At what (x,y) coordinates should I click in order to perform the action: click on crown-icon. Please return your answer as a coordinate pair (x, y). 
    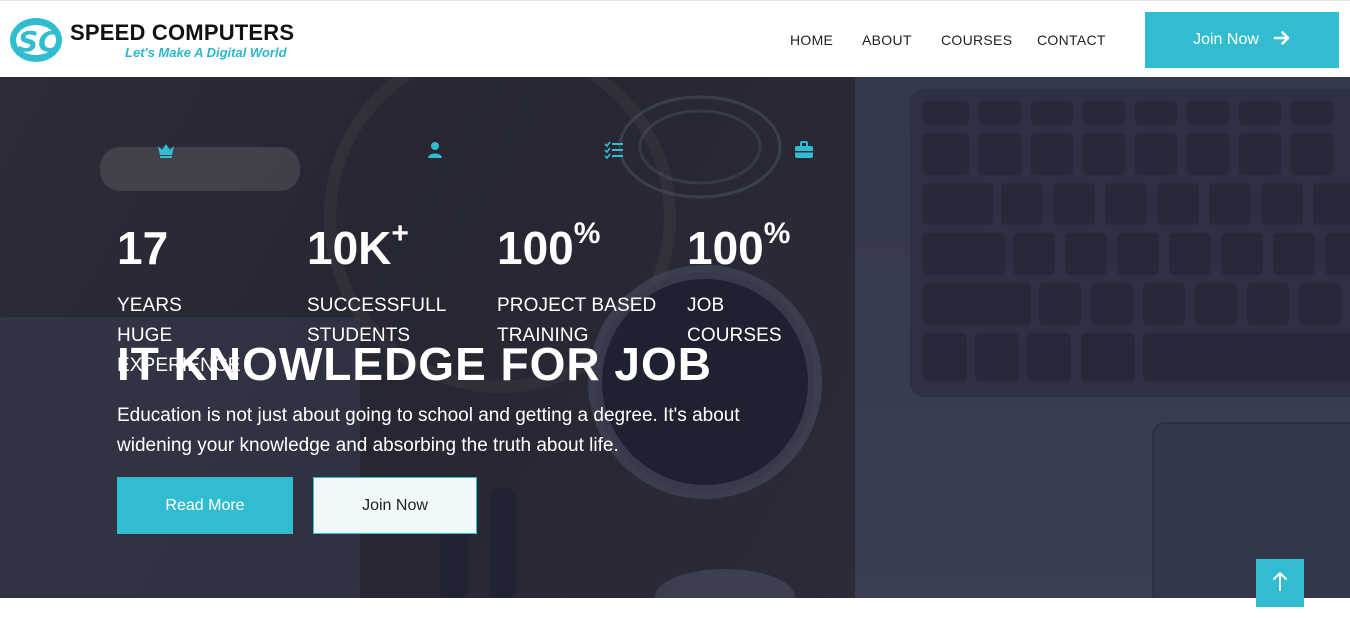
    Looking at the image, I should click on (166, 150).